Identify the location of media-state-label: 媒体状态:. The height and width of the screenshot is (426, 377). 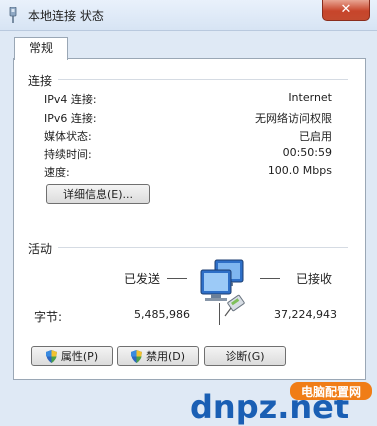
(68, 136).